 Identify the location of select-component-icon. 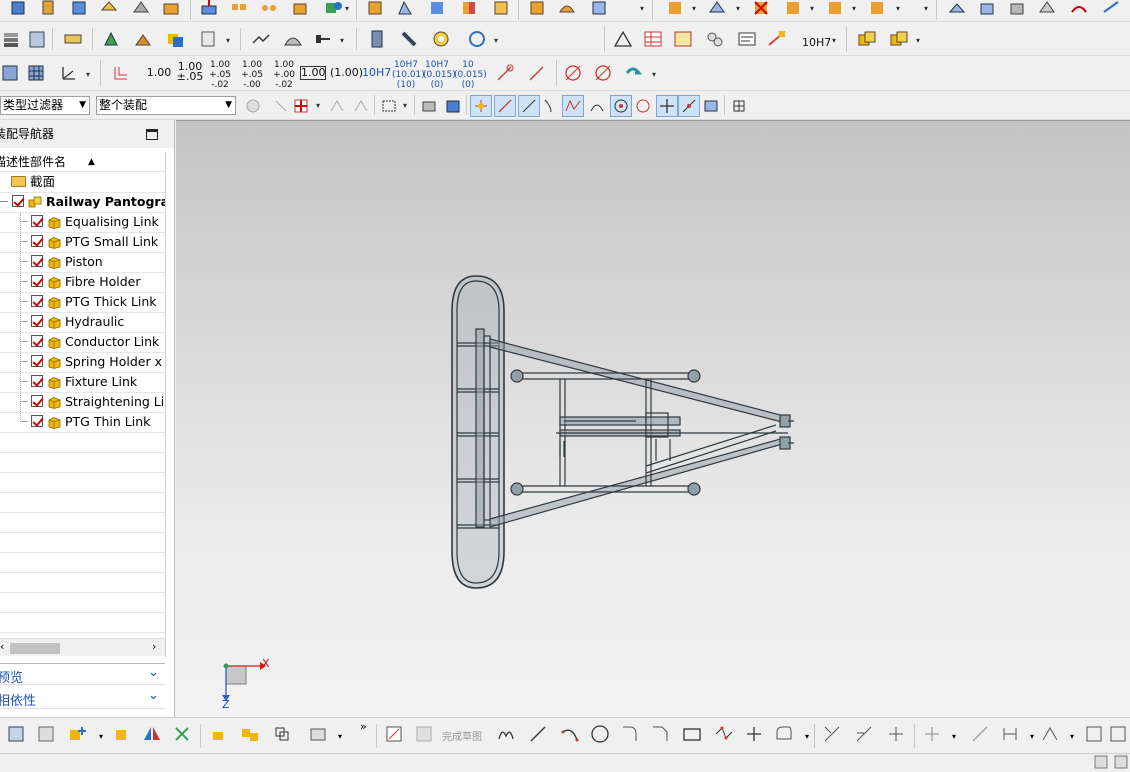
(337, 106).